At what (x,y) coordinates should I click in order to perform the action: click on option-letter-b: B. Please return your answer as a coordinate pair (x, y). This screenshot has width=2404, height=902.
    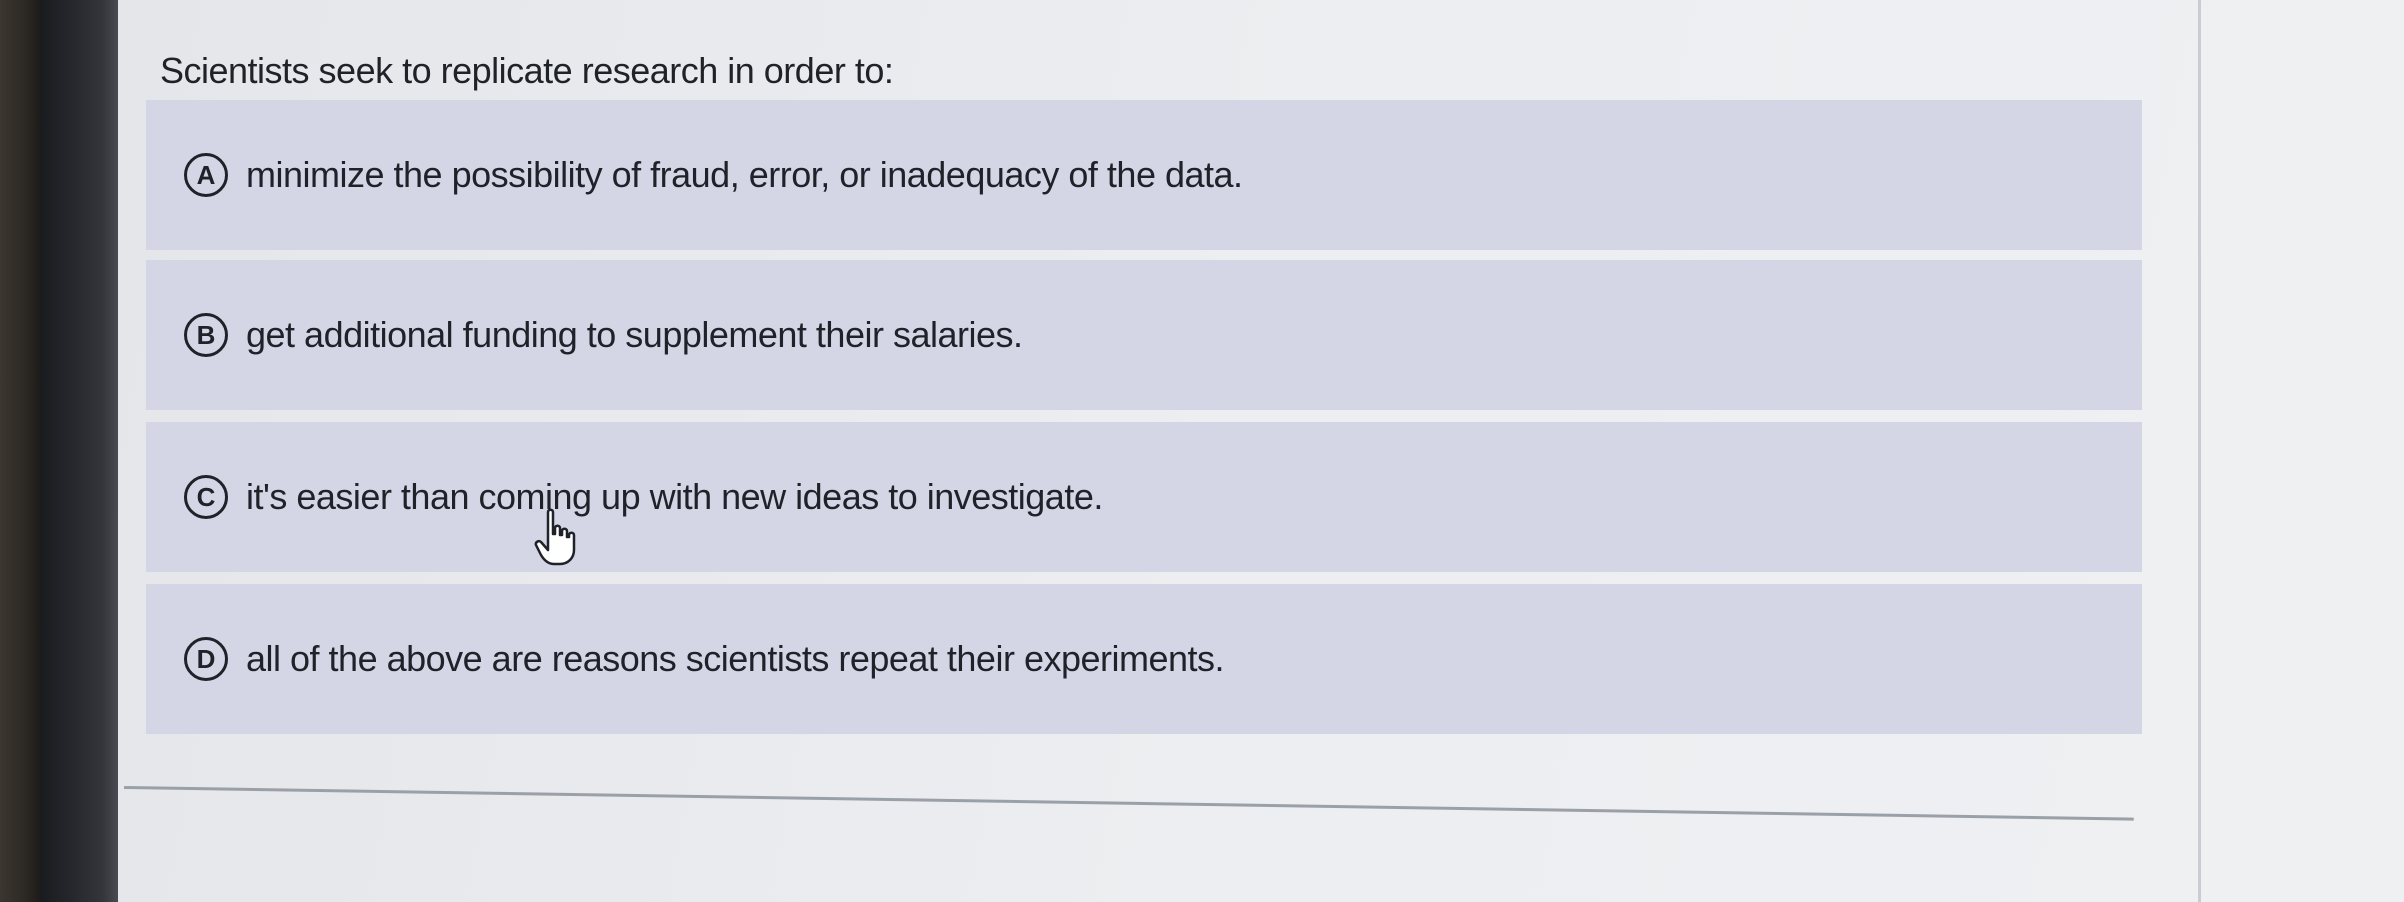
    Looking at the image, I should click on (206, 335).